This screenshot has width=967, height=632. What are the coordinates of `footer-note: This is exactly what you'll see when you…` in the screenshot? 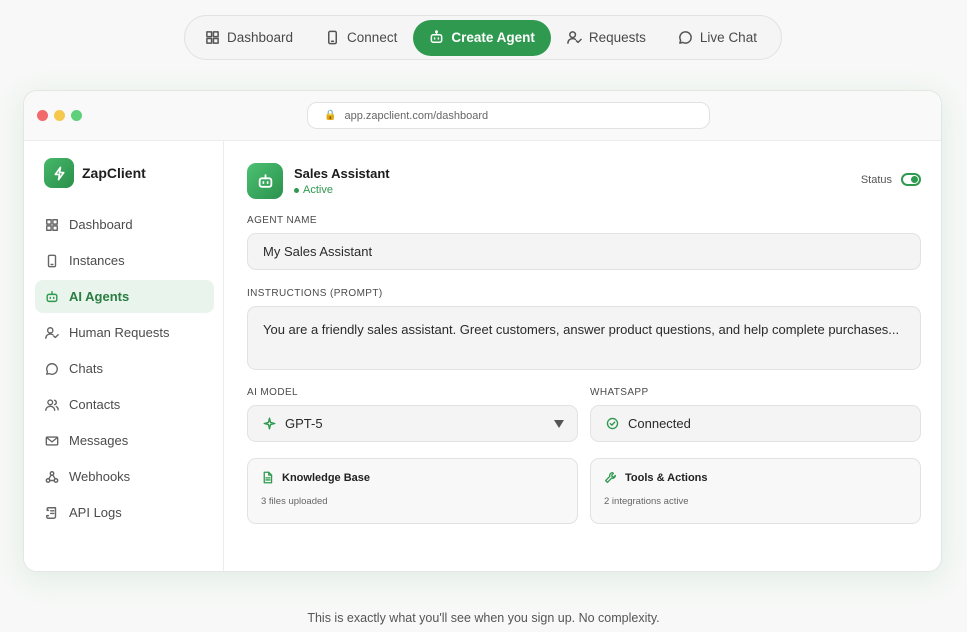 It's located at (483, 618).